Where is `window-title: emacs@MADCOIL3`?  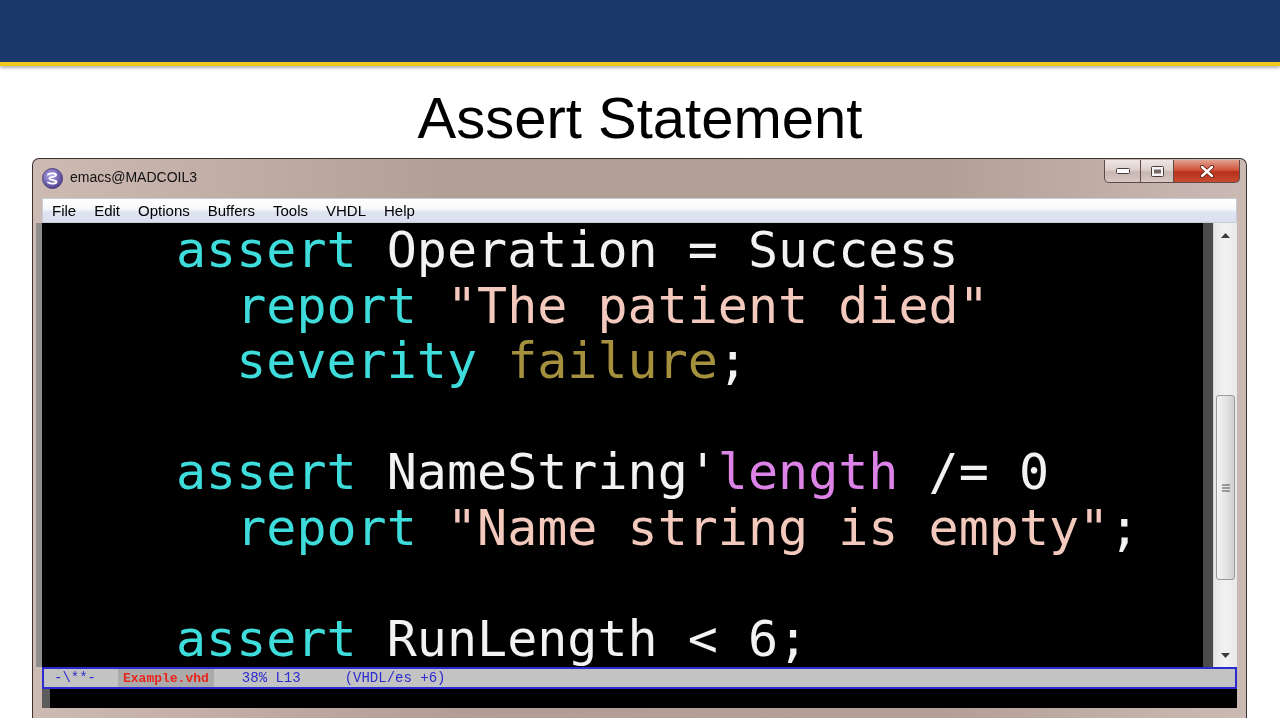 window-title: emacs@MADCOIL3 is located at coordinates (134, 177).